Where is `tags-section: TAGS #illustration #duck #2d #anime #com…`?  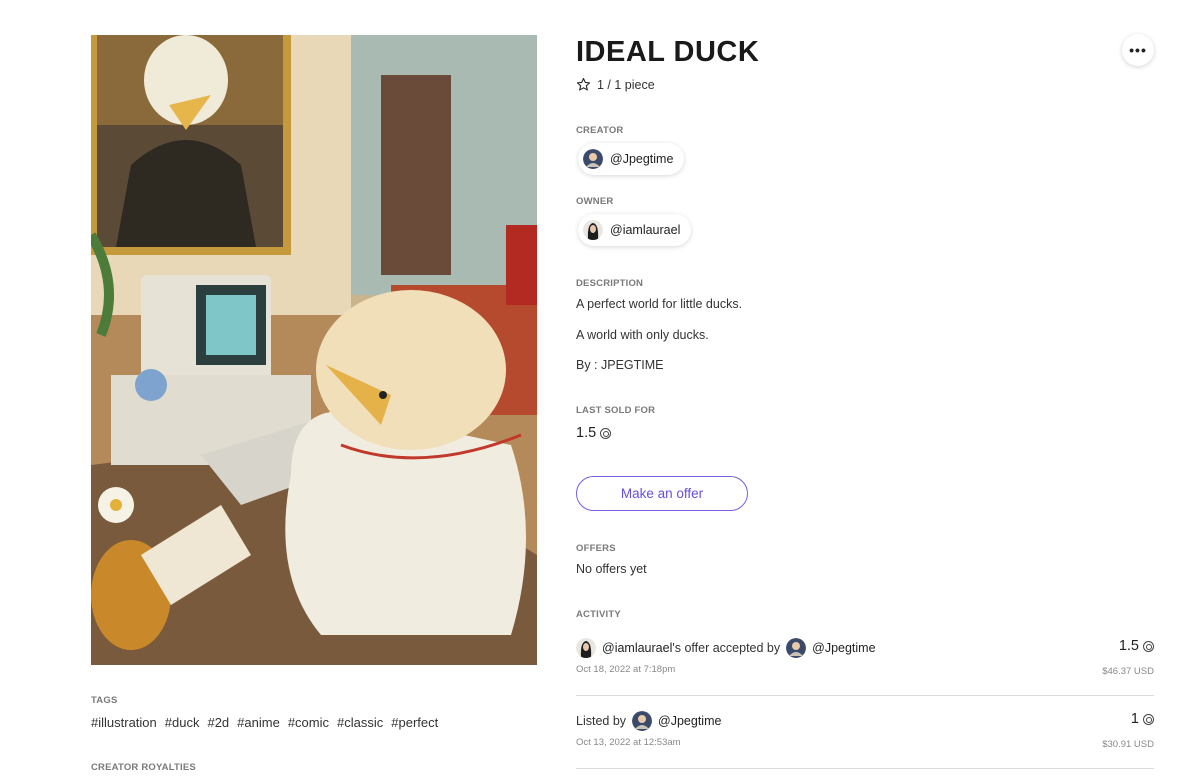
tags-section: TAGS #illustration #duck #2d #anime #com… is located at coordinates (321, 712).